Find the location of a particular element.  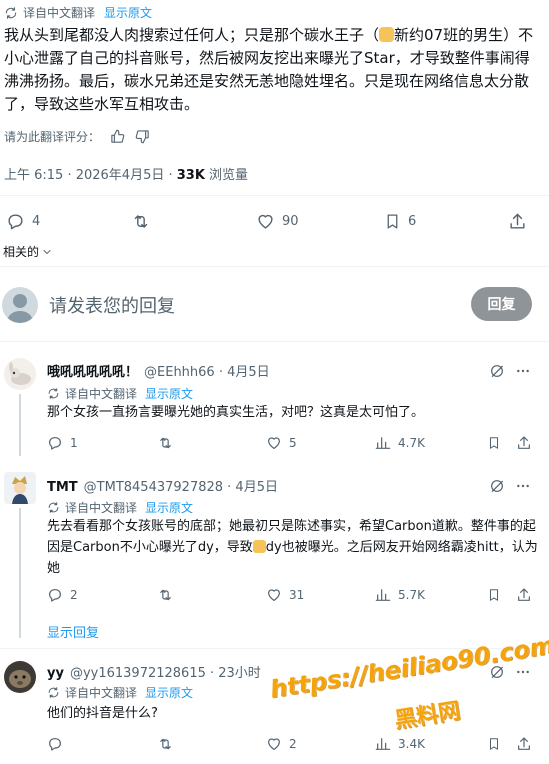

reply-text: 那个女孩一直扬言要曝光她的真实生活，对吧？这真是太可怕了。 is located at coordinates (236, 412).